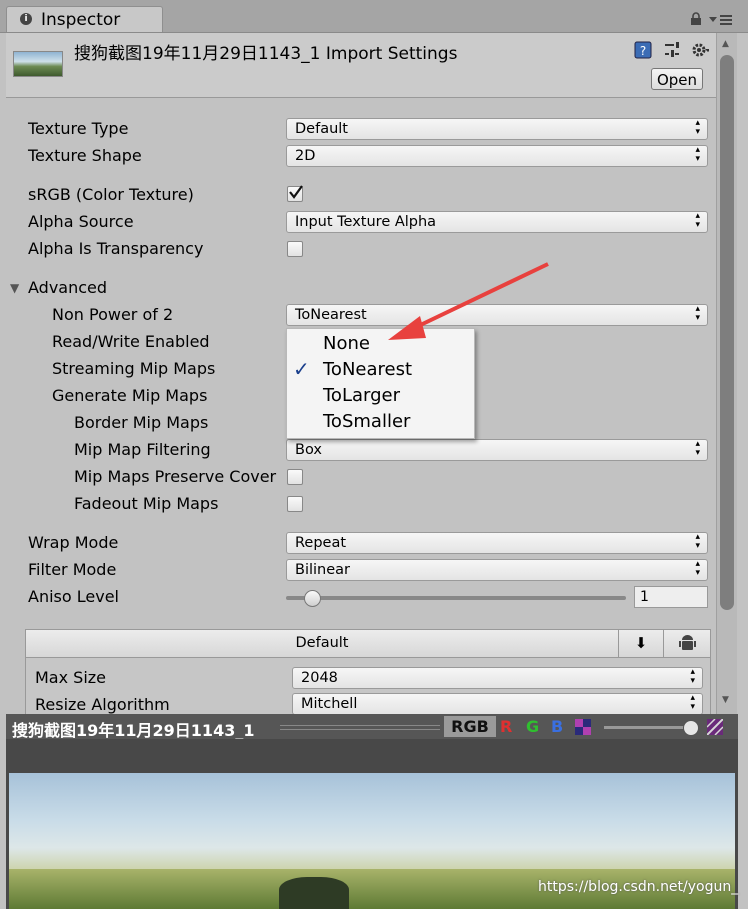 Image resolution: width=748 pixels, height=909 pixels. Describe the element at coordinates (111, 194) in the screenshot. I see `srgb-label: sRGB (Color Texture)` at that location.